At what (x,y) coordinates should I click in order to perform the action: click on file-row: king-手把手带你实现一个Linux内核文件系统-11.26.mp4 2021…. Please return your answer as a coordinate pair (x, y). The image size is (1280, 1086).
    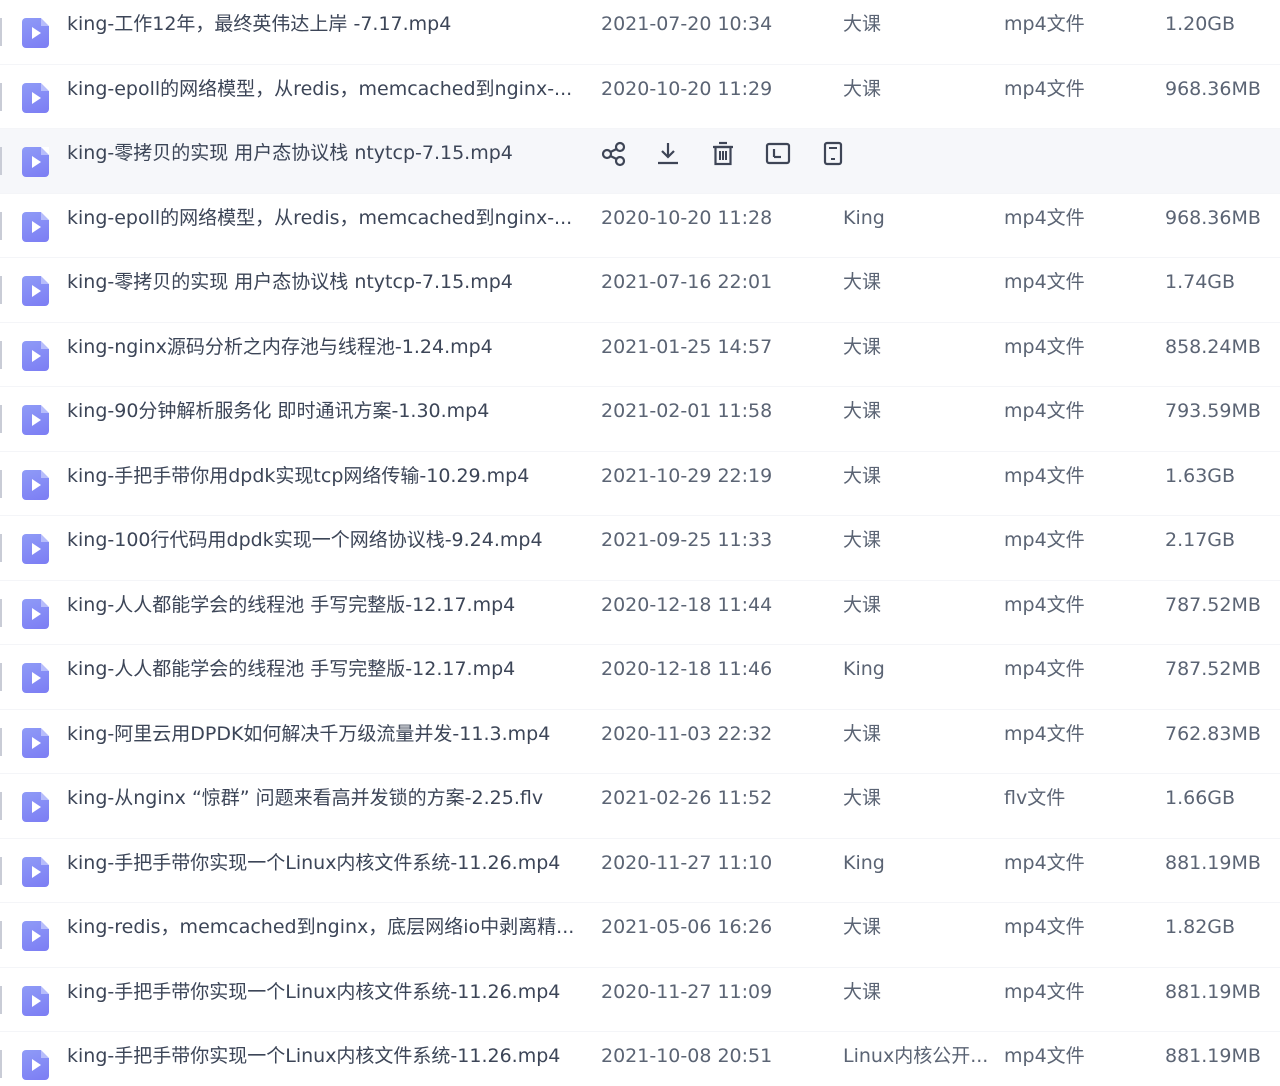
    Looking at the image, I should click on (640, 1059).